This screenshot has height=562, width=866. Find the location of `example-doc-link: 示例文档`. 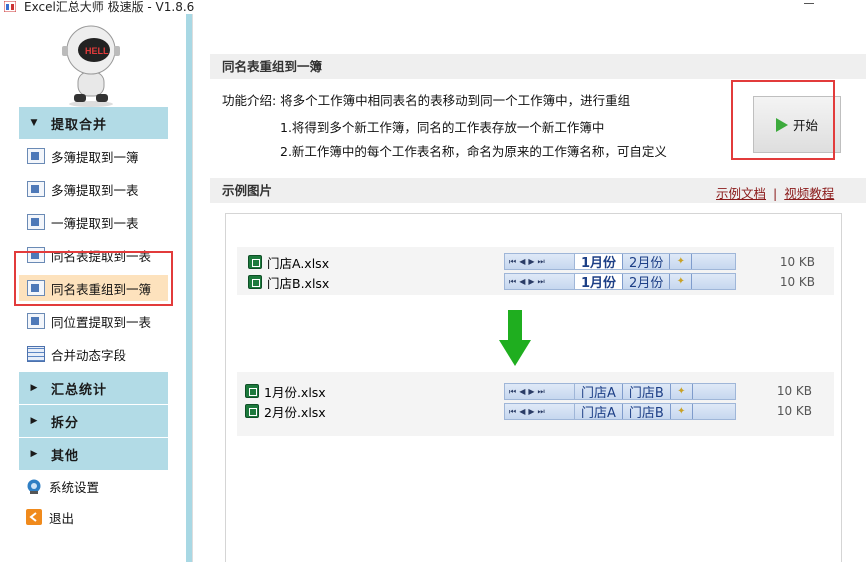

example-doc-link: 示例文档 is located at coordinates (741, 193).